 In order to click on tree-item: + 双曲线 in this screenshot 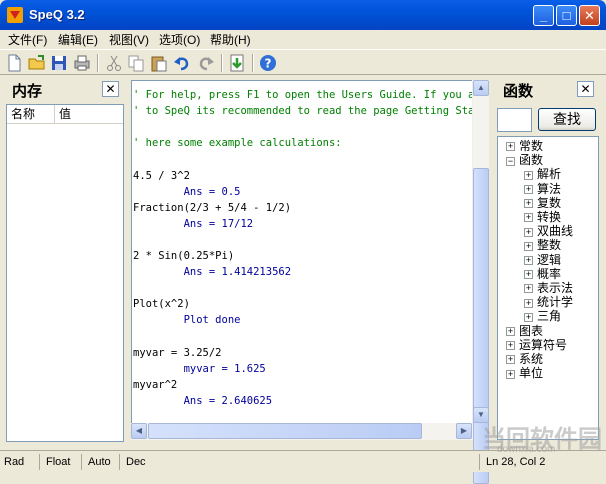, I will do `click(548, 231)`.